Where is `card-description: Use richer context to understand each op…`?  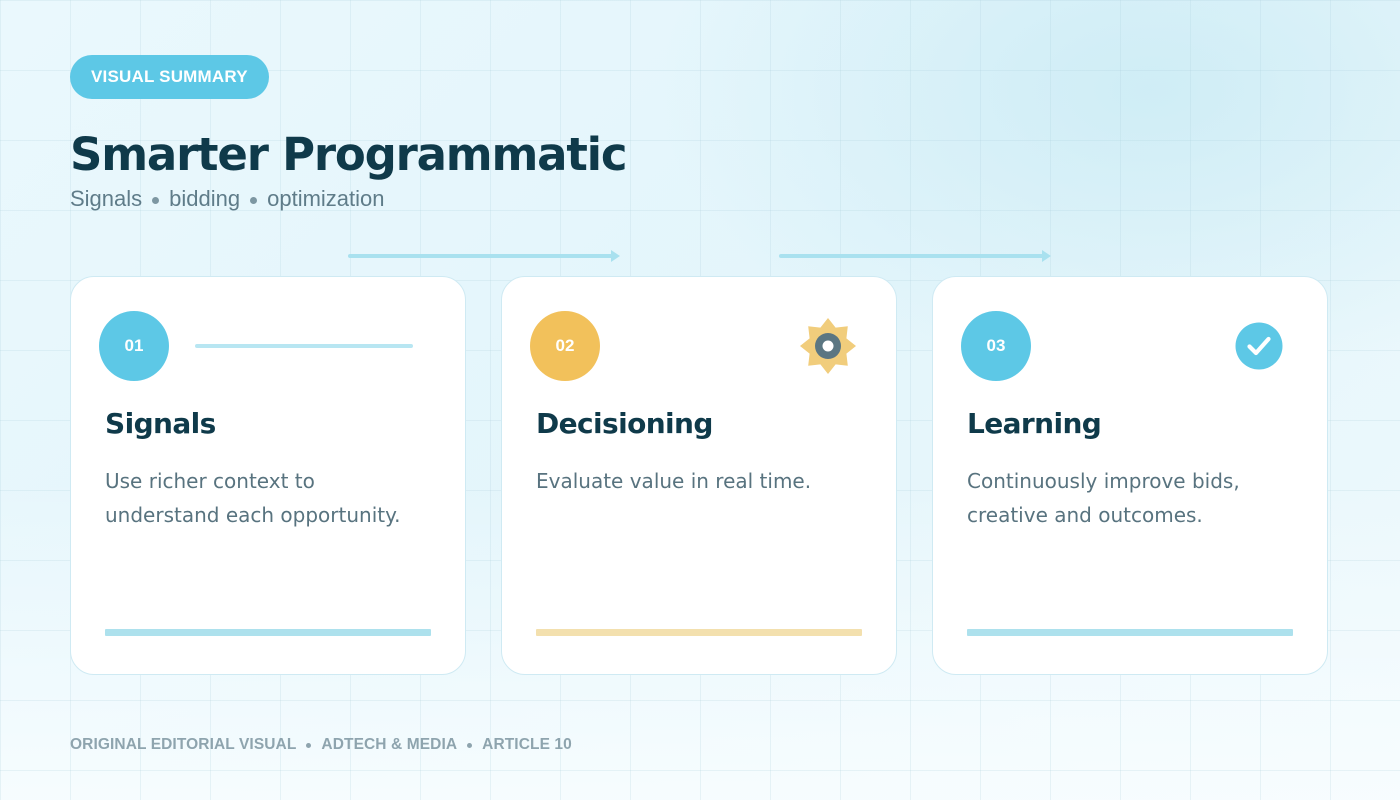 card-description: Use richer context to understand each op… is located at coordinates (253, 498).